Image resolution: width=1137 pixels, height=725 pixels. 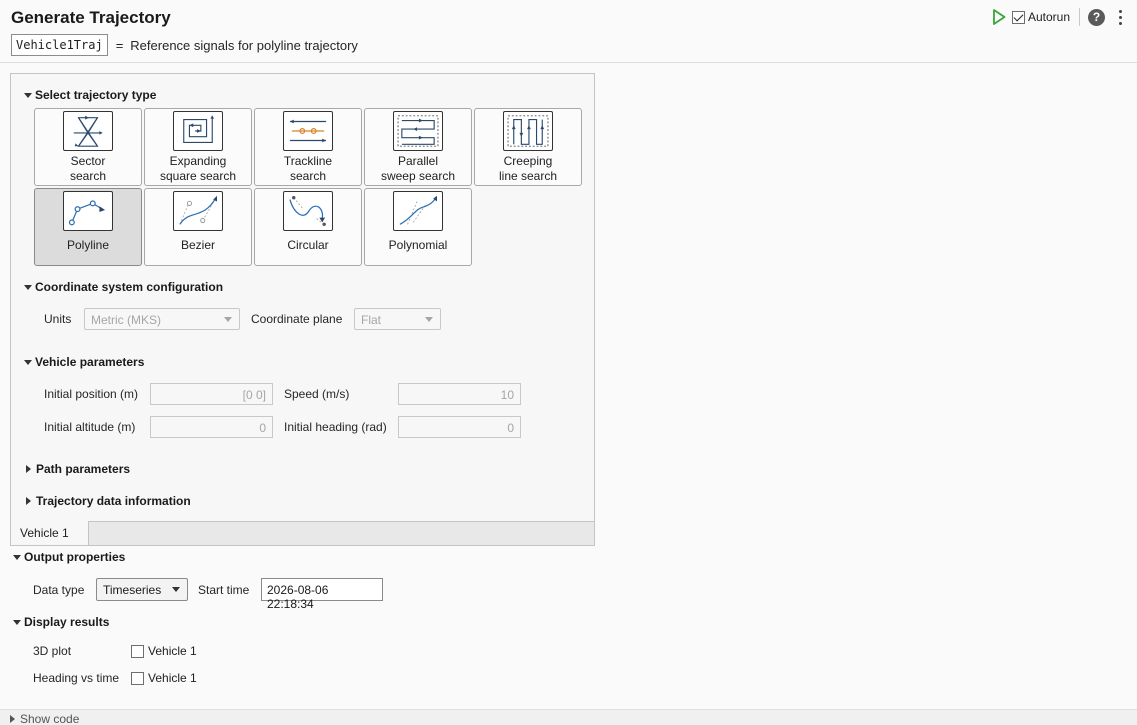 What do you see at coordinates (107, 501) in the screenshot?
I see `section-trajectory-data-information: Trajectory data information` at bounding box center [107, 501].